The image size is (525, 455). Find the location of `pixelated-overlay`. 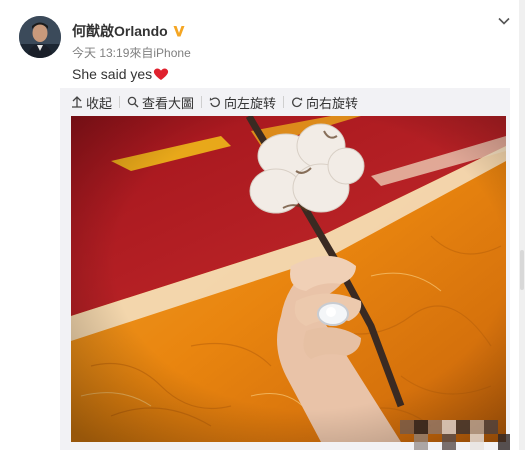

pixelated-overlay is located at coordinates (455, 429).